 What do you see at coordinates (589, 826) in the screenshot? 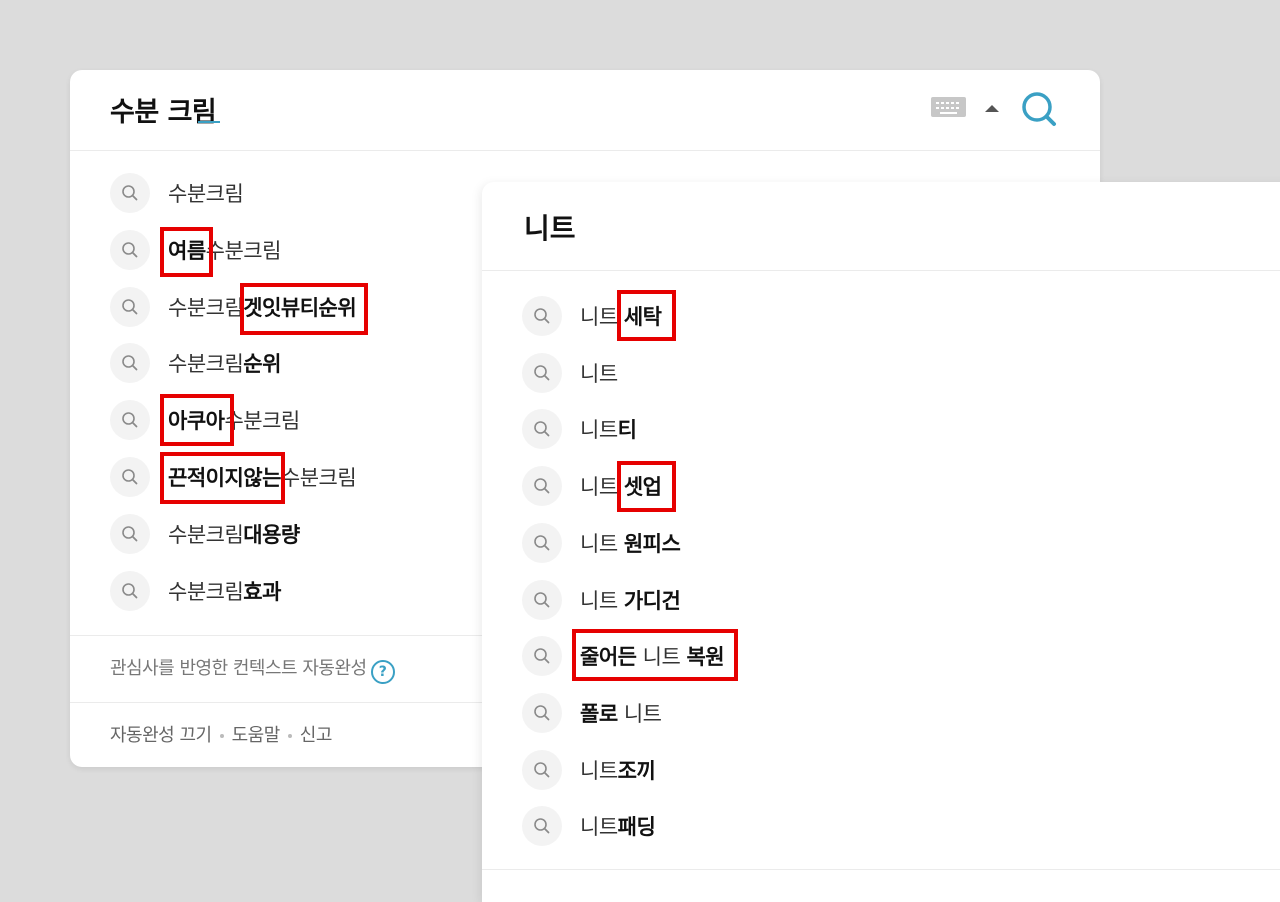
I see `suggestion-item: 니트패딩` at bounding box center [589, 826].